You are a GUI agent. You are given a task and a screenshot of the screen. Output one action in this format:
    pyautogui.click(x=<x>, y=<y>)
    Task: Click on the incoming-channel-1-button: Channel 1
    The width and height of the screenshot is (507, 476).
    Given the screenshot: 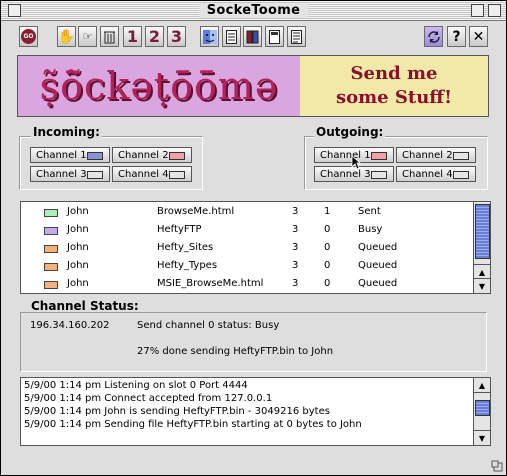 What is the action you would take?
    pyautogui.click(x=70, y=155)
    